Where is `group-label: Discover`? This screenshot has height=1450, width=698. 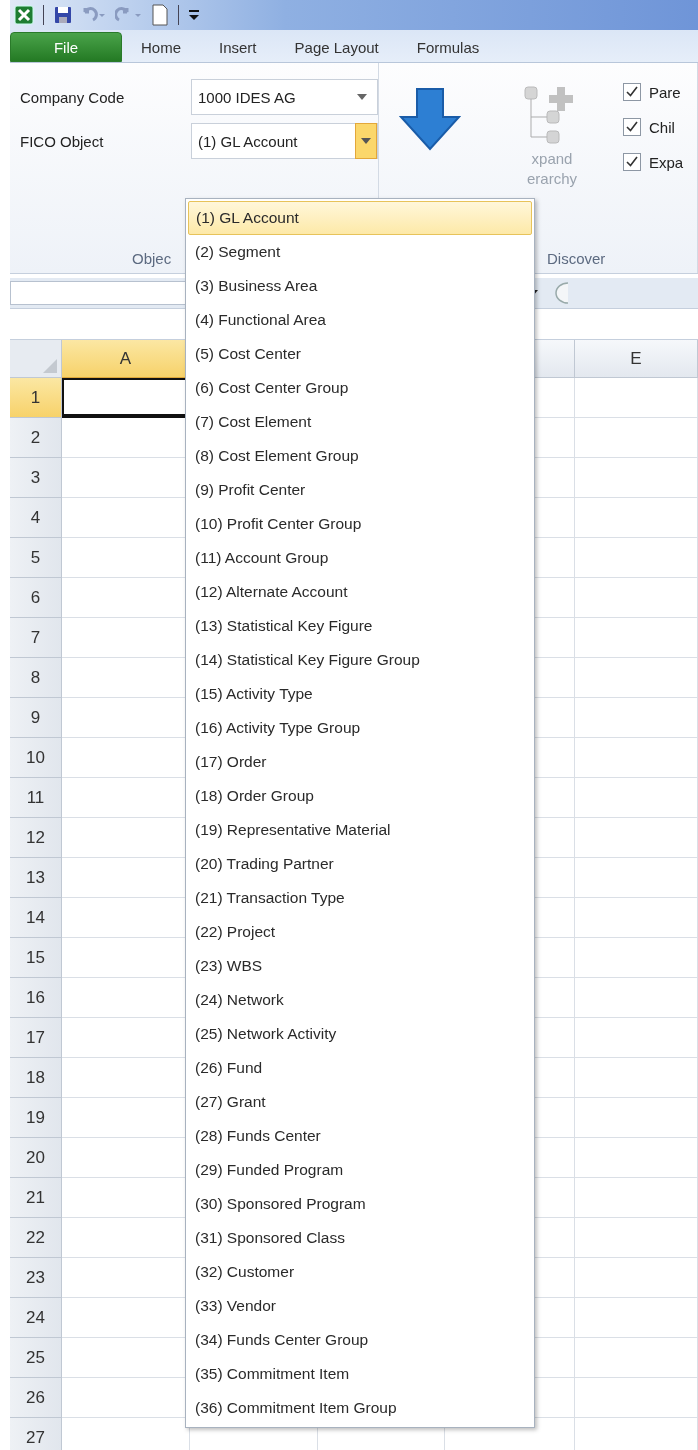 group-label: Discover is located at coordinates (576, 258).